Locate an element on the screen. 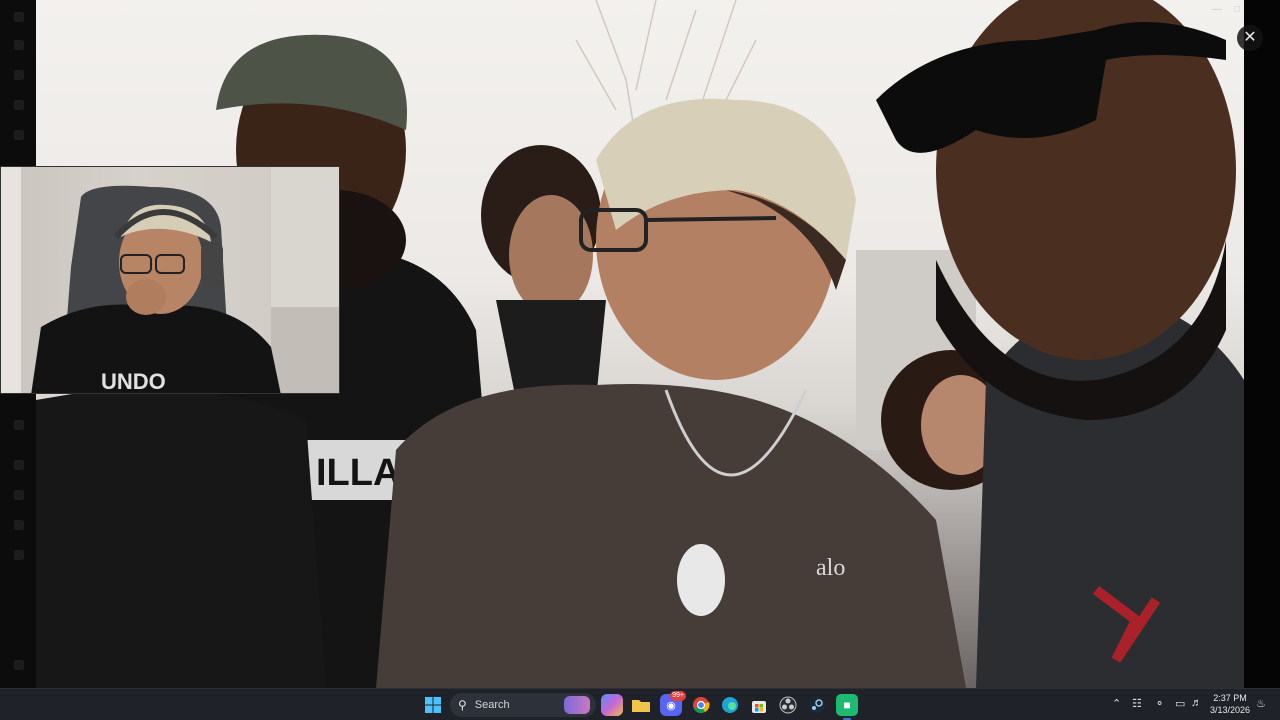 The height and width of the screenshot is (720, 1280). clock-time: 2:37 PM is located at coordinates (1230, 698).